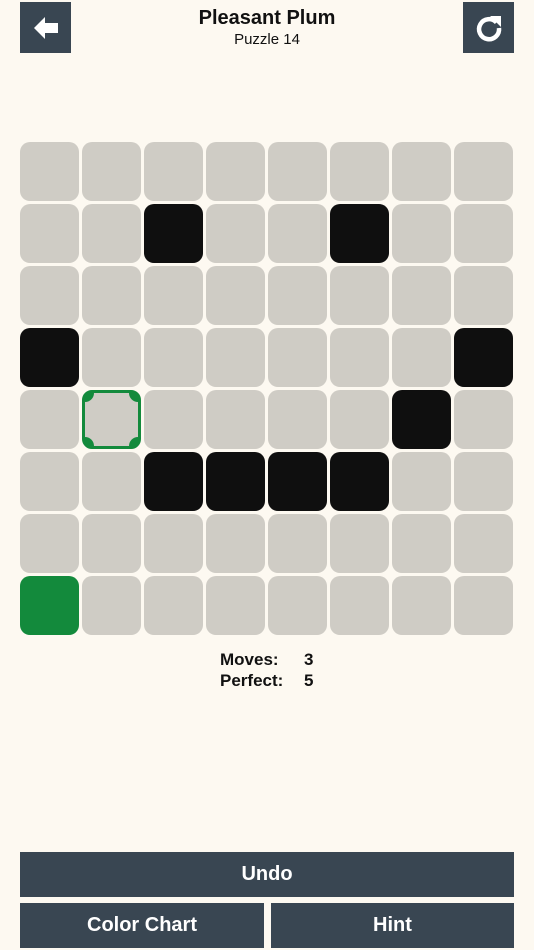 Image resolution: width=534 pixels, height=950 pixels. Describe the element at coordinates (49, 605) in the screenshot. I see `board-cell-player` at that location.